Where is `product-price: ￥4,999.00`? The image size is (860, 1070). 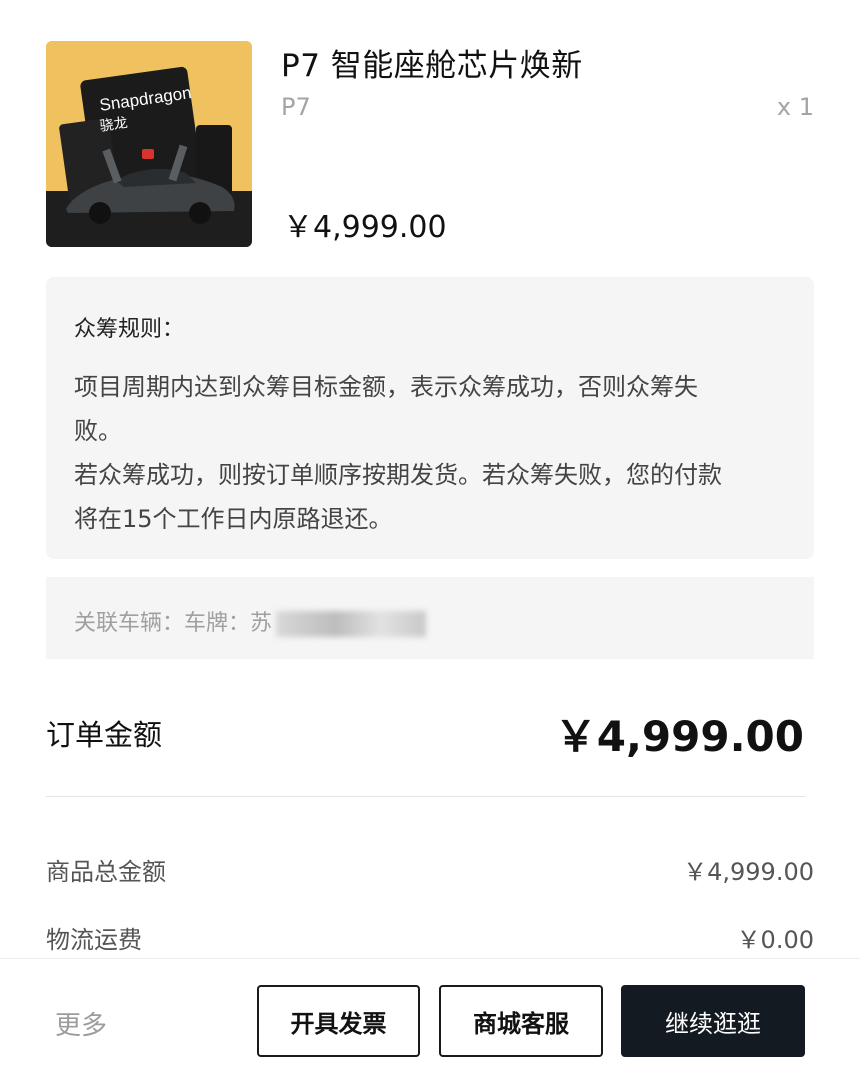
product-price: ￥4,999.00 is located at coordinates (365, 227).